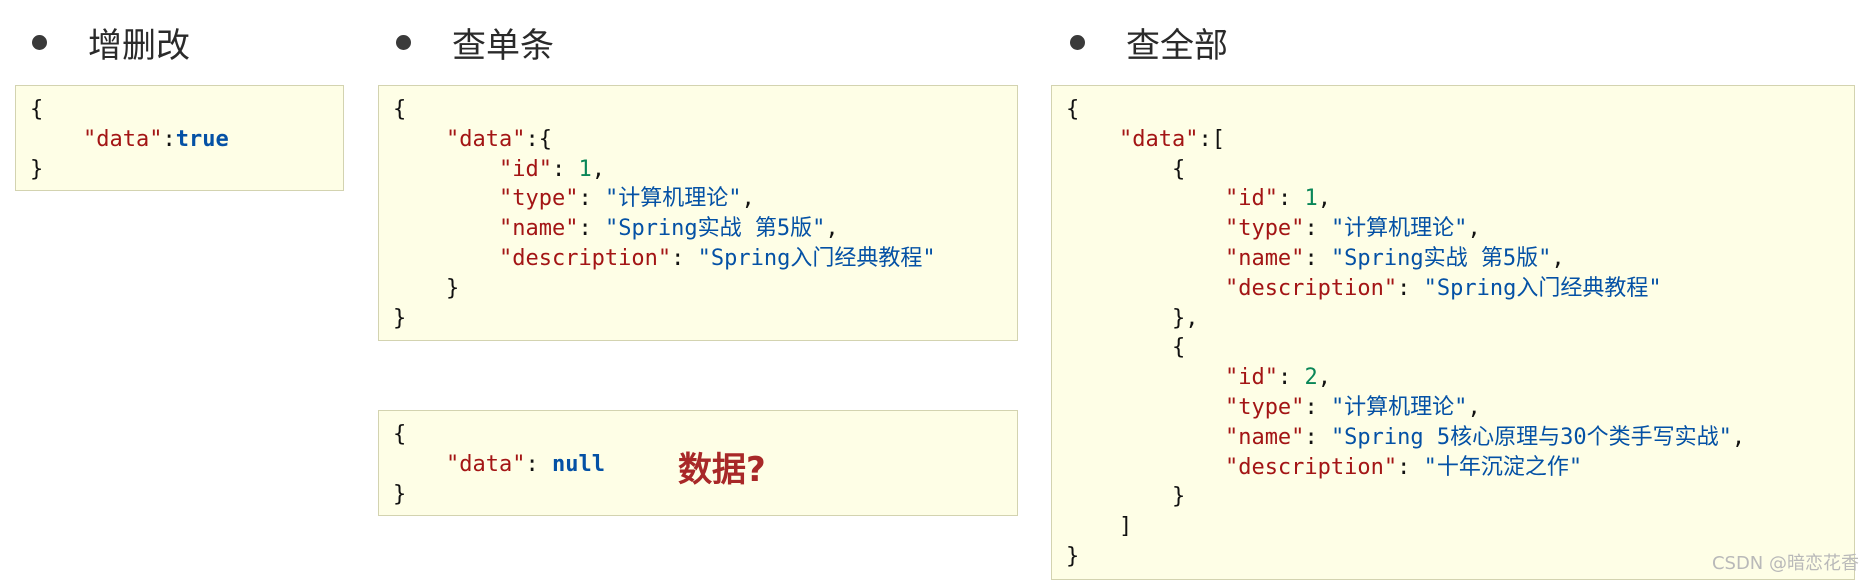 The image size is (1873, 587). I want to click on data-question-callout: 数据?, so click(722, 470).